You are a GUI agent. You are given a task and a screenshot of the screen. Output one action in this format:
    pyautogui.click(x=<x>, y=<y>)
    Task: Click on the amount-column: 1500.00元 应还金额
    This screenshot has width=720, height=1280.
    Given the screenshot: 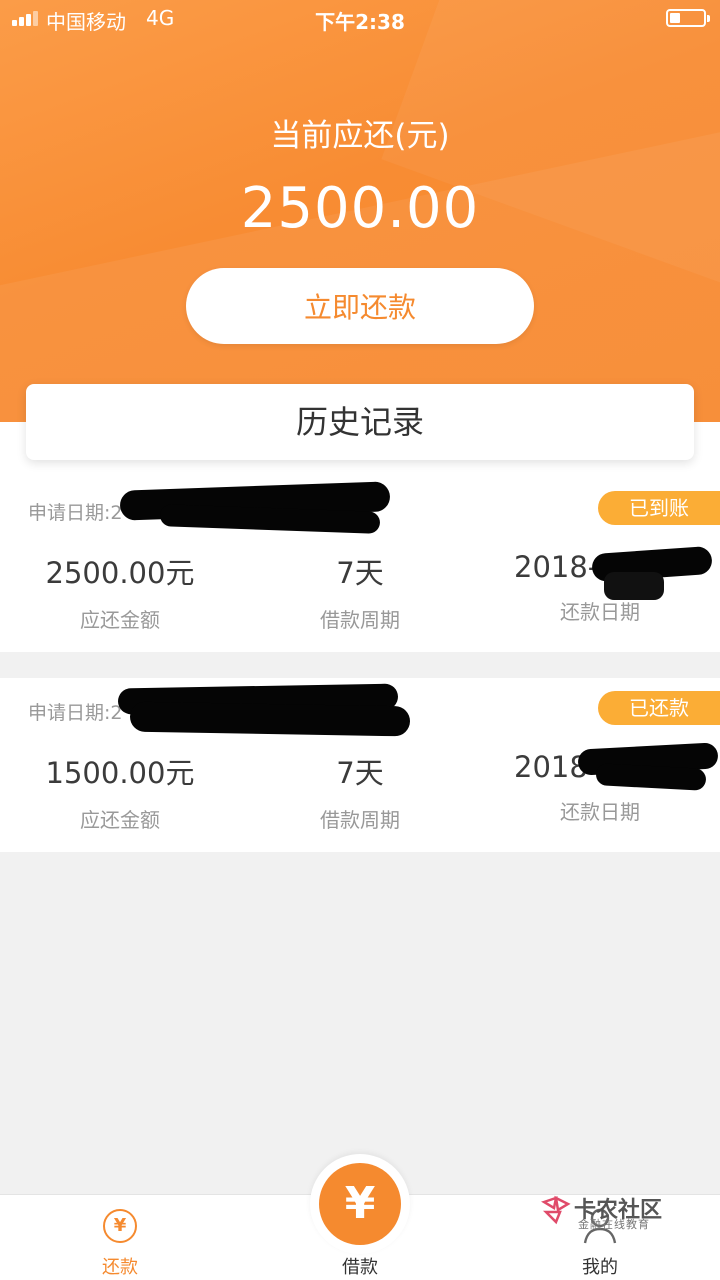 What is the action you would take?
    pyautogui.click(x=120, y=791)
    